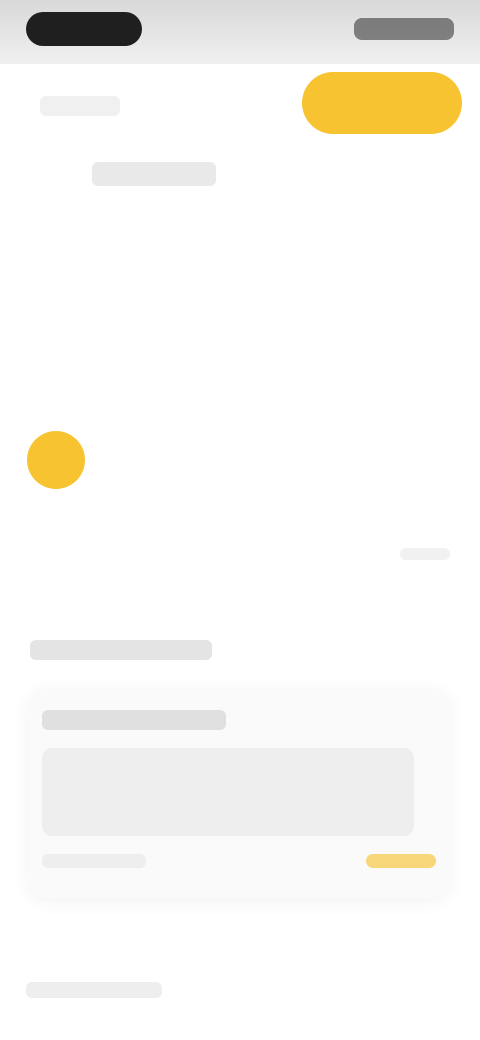 This screenshot has width=480, height=1040. I want to click on status-pill, so click(84, 29).